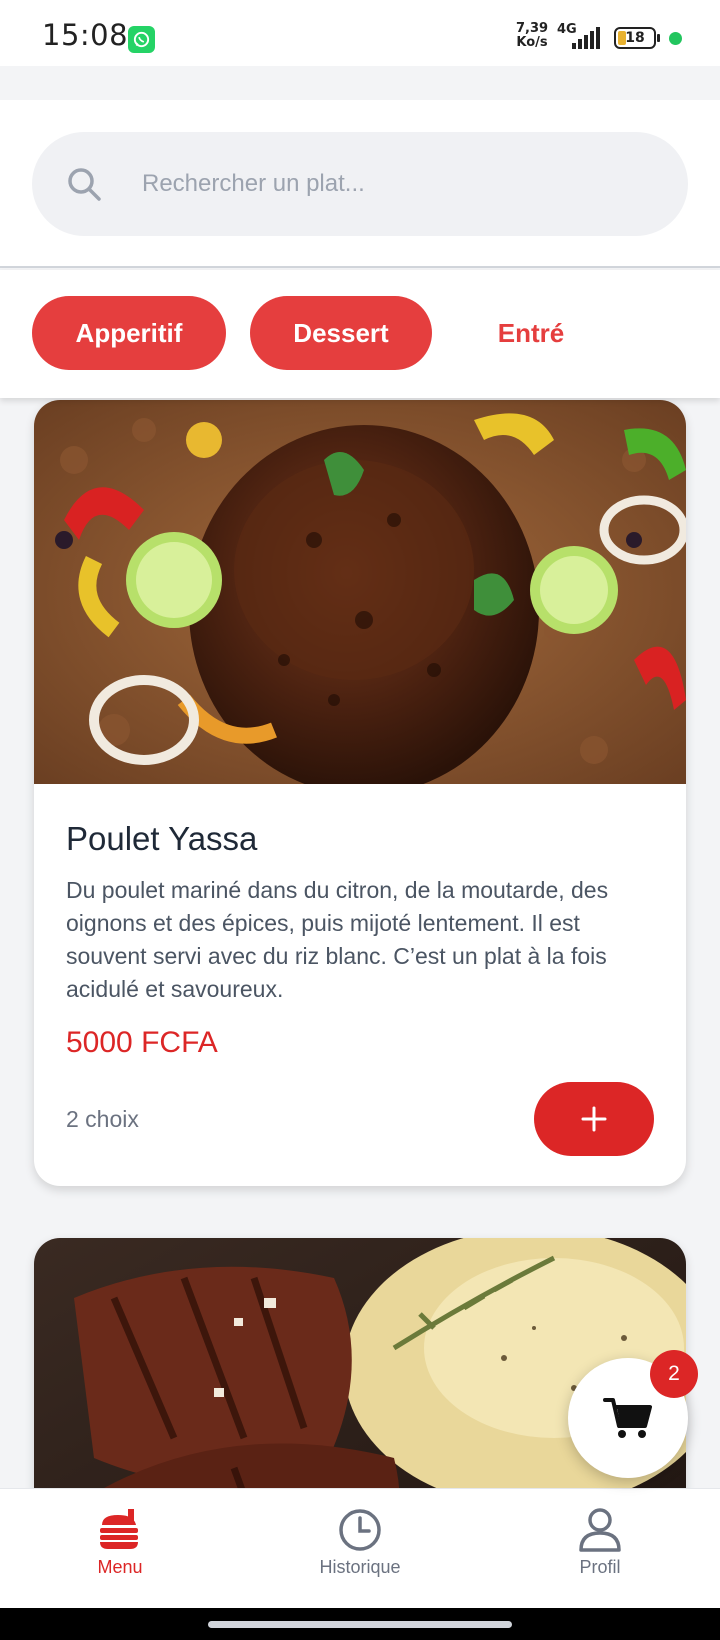 The height and width of the screenshot is (1640, 720). What do you see at coordinates (627, 1418) in the screenshot?
I see `cart-icon` at bounding box center [627, 1418].